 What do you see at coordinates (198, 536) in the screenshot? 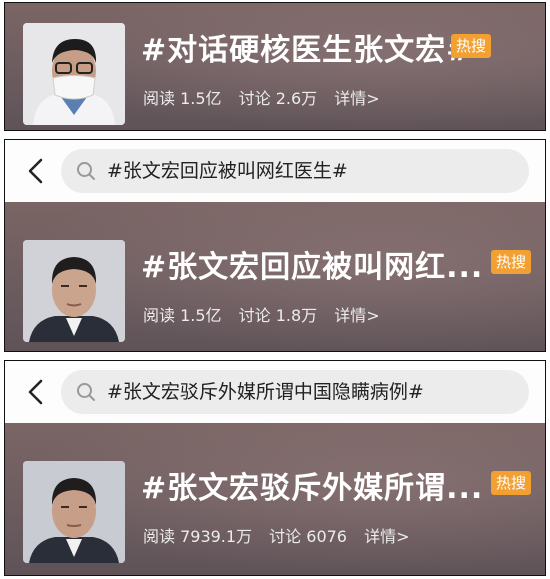
I see `read-count: 阅读 7939.1万` at bounding box center [198, 536].